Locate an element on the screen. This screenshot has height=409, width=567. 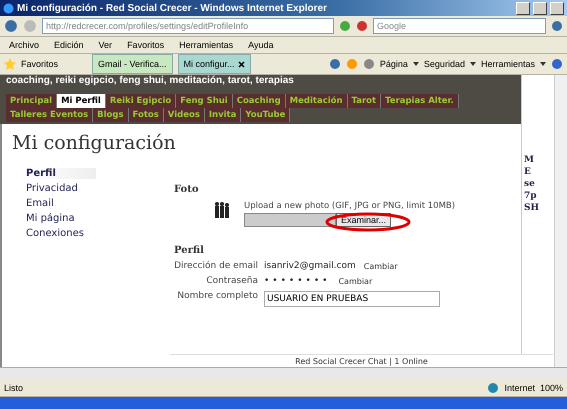
nav-tab: Feng Shui is located at coordinates (204, 101).